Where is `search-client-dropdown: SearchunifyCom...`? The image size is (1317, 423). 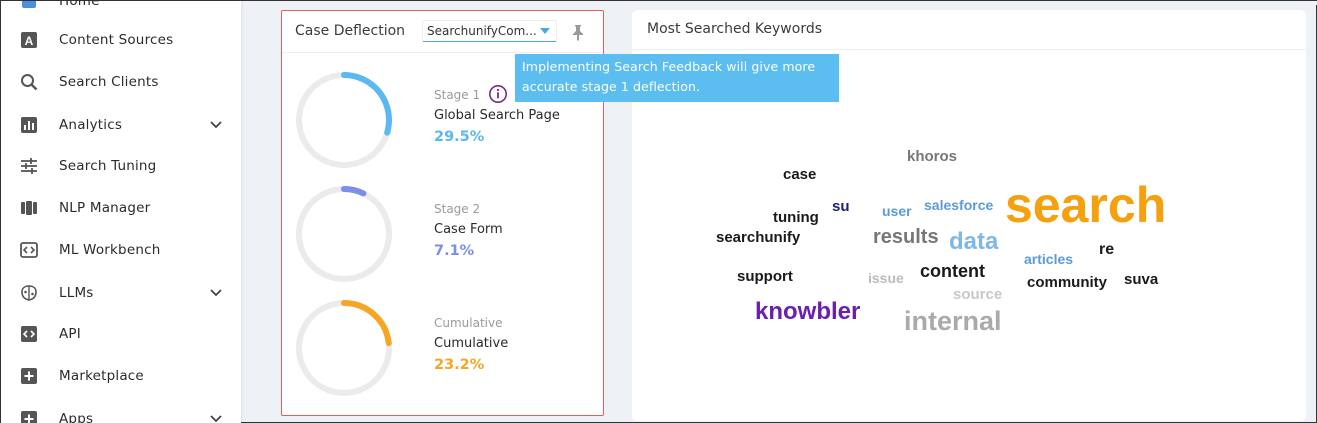 search-client-dropdown: SearchunifyCom... is located at coordinates (489, 31).